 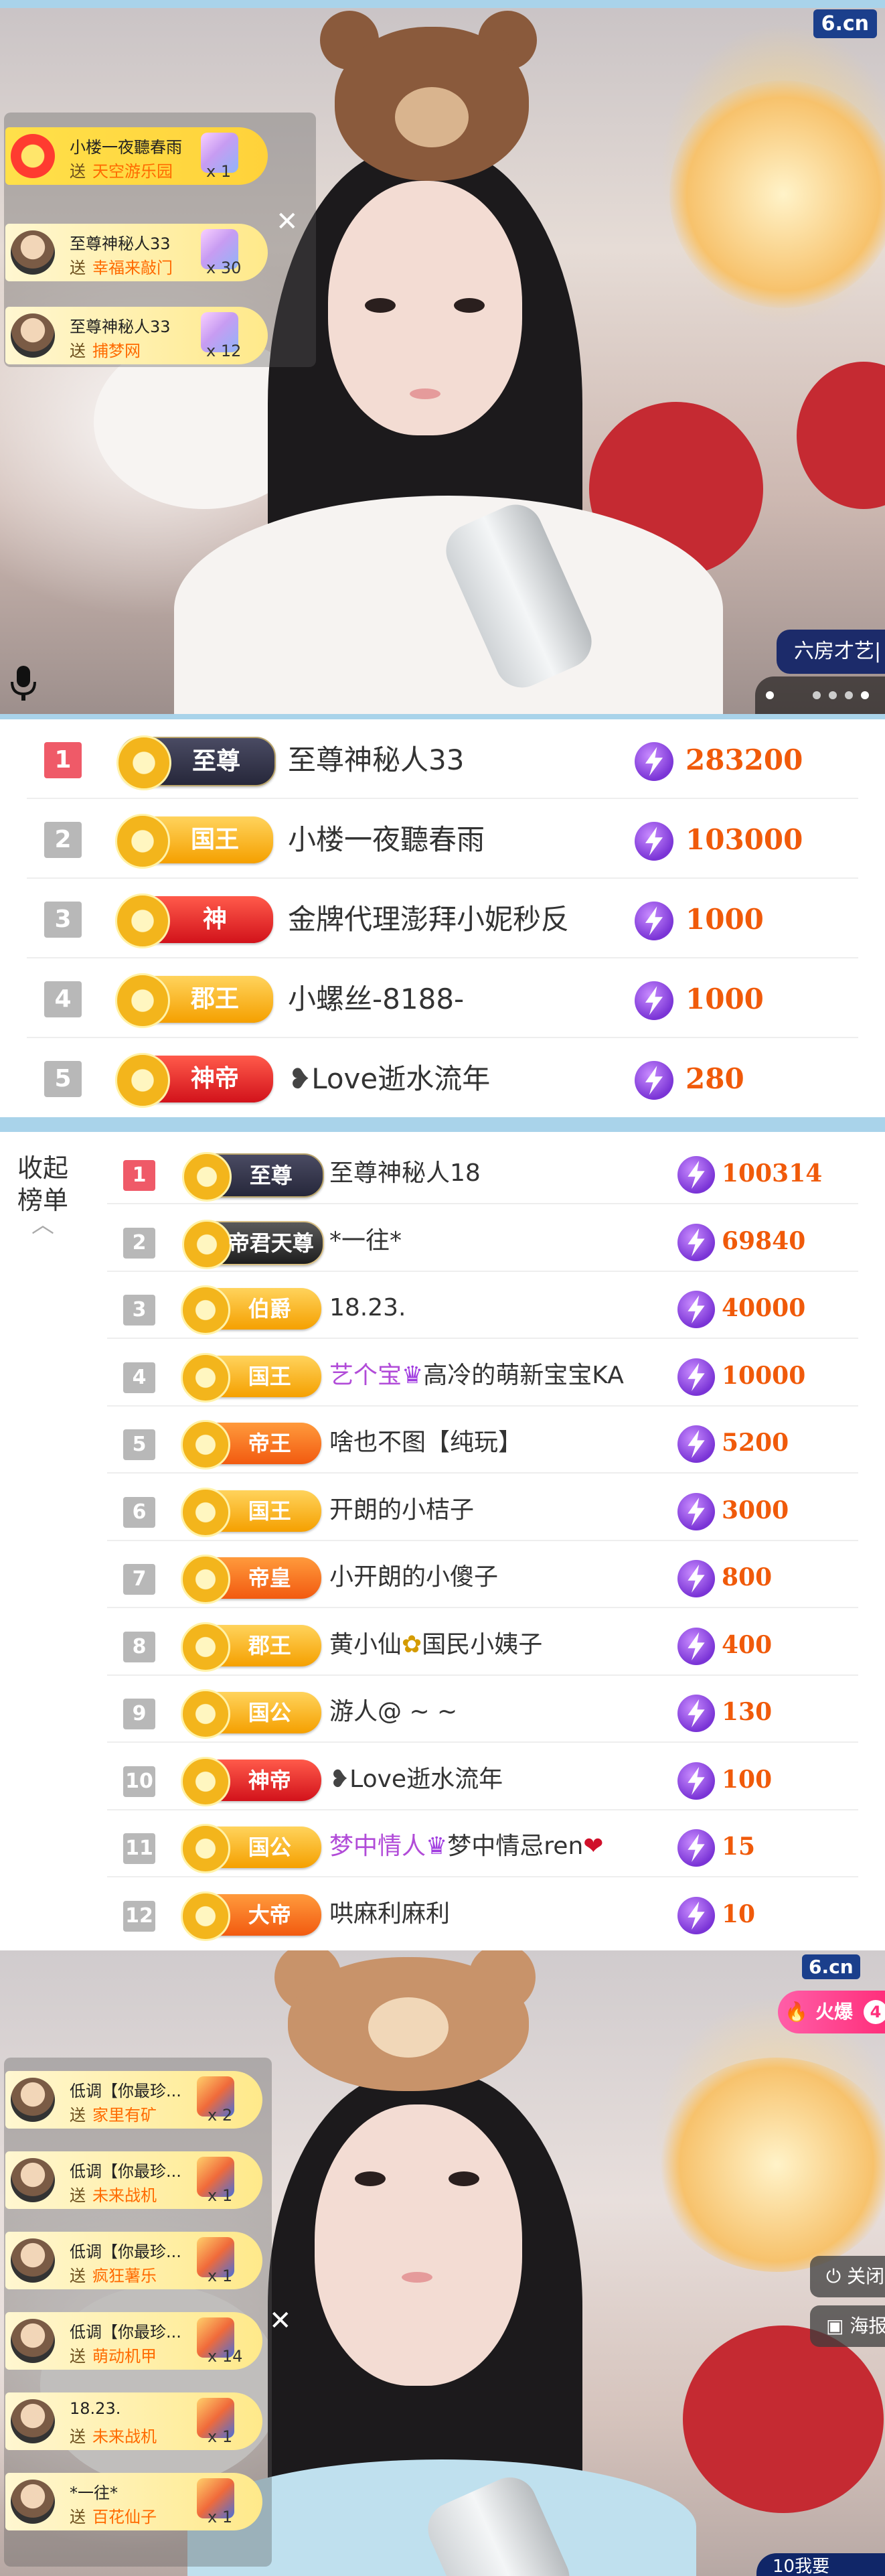 What do you see at coordinates (503, 1442) in the screenshot?
I see `user-name: 啥也不图【纯玩】` at bounding box center [503, 1442].